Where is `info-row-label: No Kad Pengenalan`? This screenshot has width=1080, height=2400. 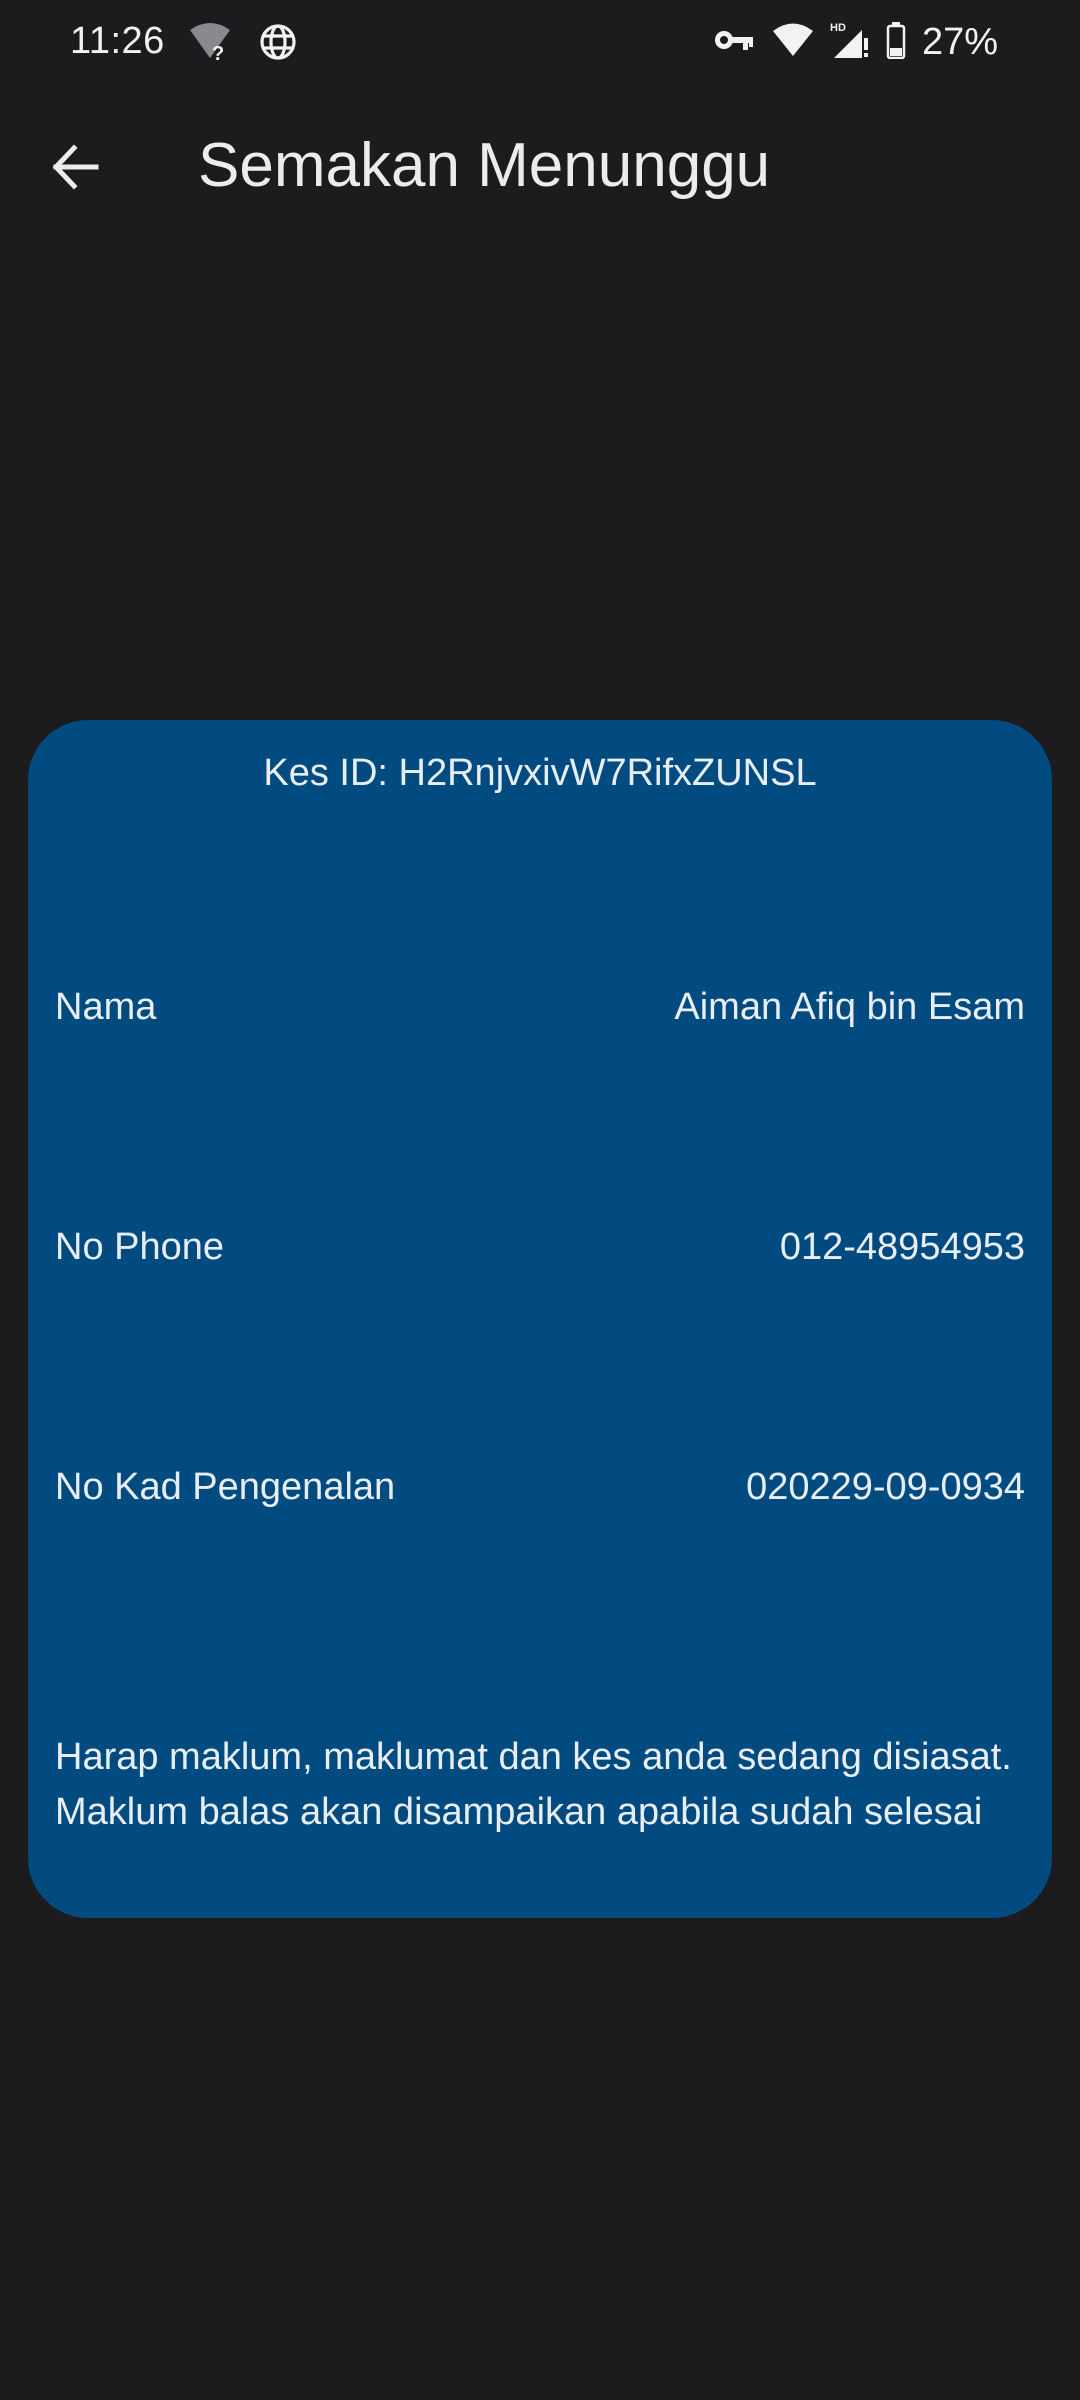 info-row-label: No Kad Pengenalan is located at coordinates (225, 1487).